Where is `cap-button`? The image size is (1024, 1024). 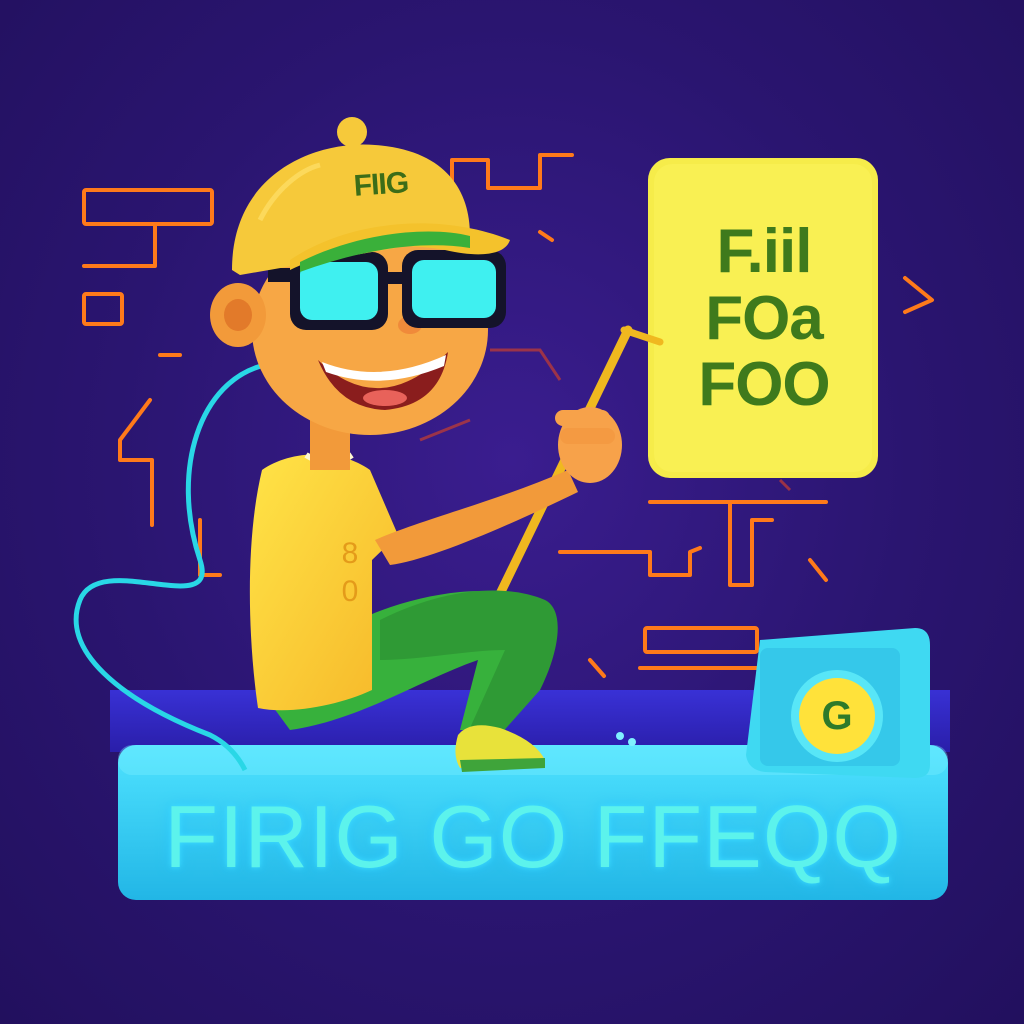
cap-button is located at coordinates (352, 132).